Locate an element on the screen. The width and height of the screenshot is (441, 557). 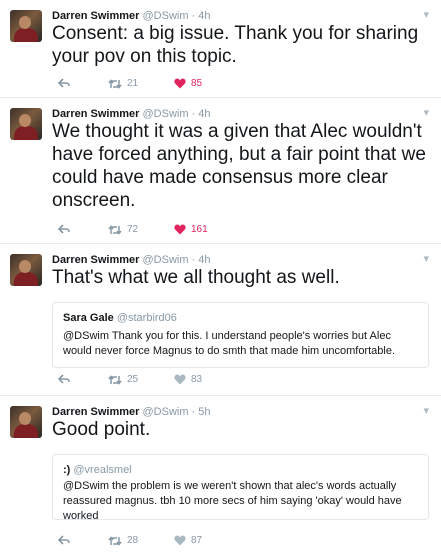
like-button: 87 is located at coordinates (188, 540).